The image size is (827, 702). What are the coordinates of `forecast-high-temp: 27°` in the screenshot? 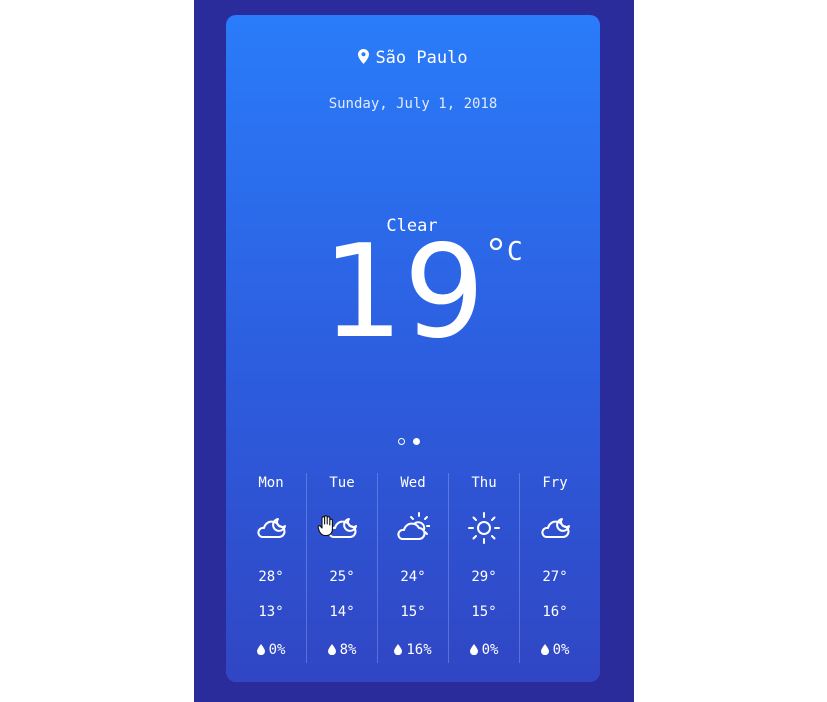 It's located at (555, 577).